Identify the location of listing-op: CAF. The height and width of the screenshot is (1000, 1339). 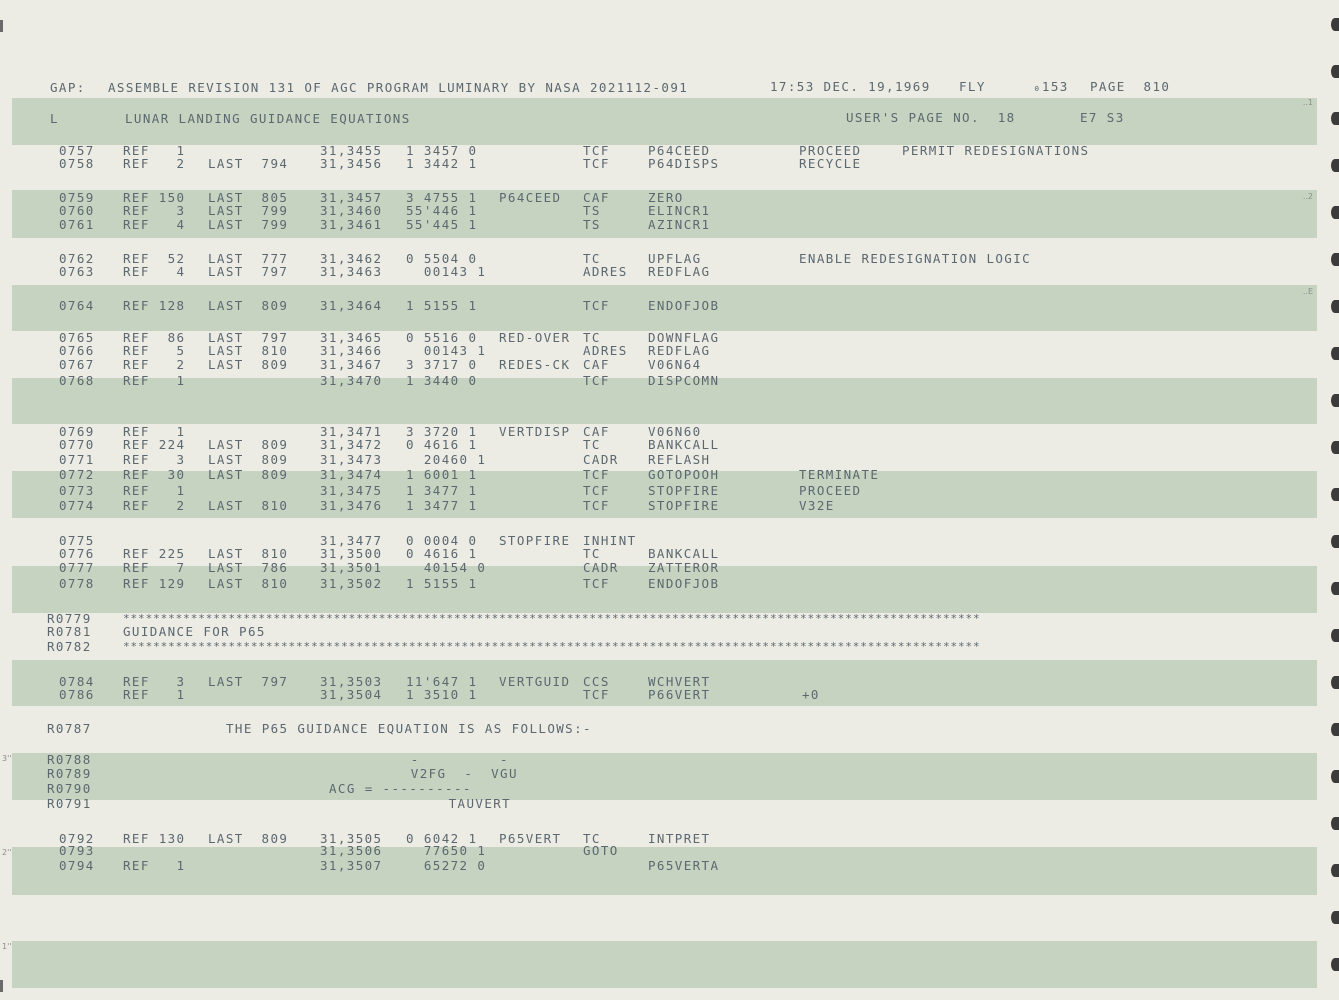
(596, 364).